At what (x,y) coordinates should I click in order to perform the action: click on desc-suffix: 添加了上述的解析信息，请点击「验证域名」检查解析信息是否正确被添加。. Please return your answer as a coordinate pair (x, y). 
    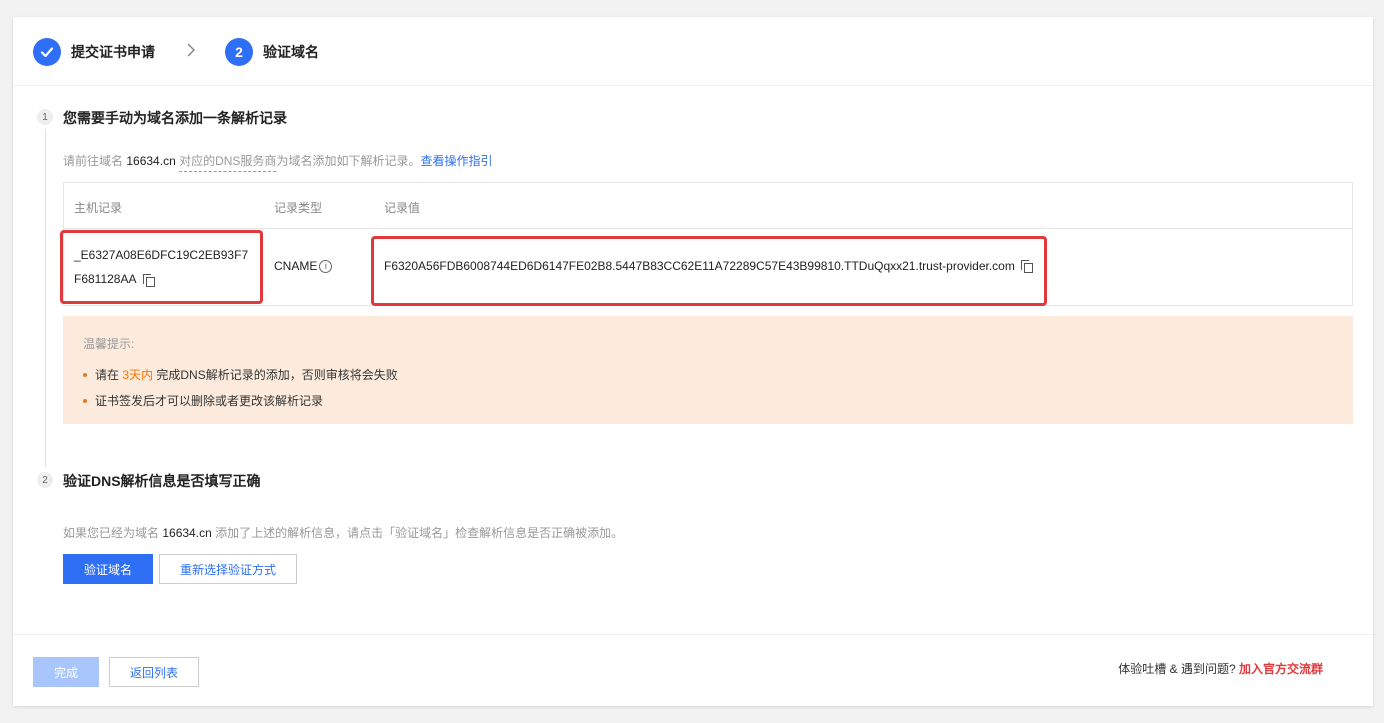
    Looking at the image, I should click on (419, 533).